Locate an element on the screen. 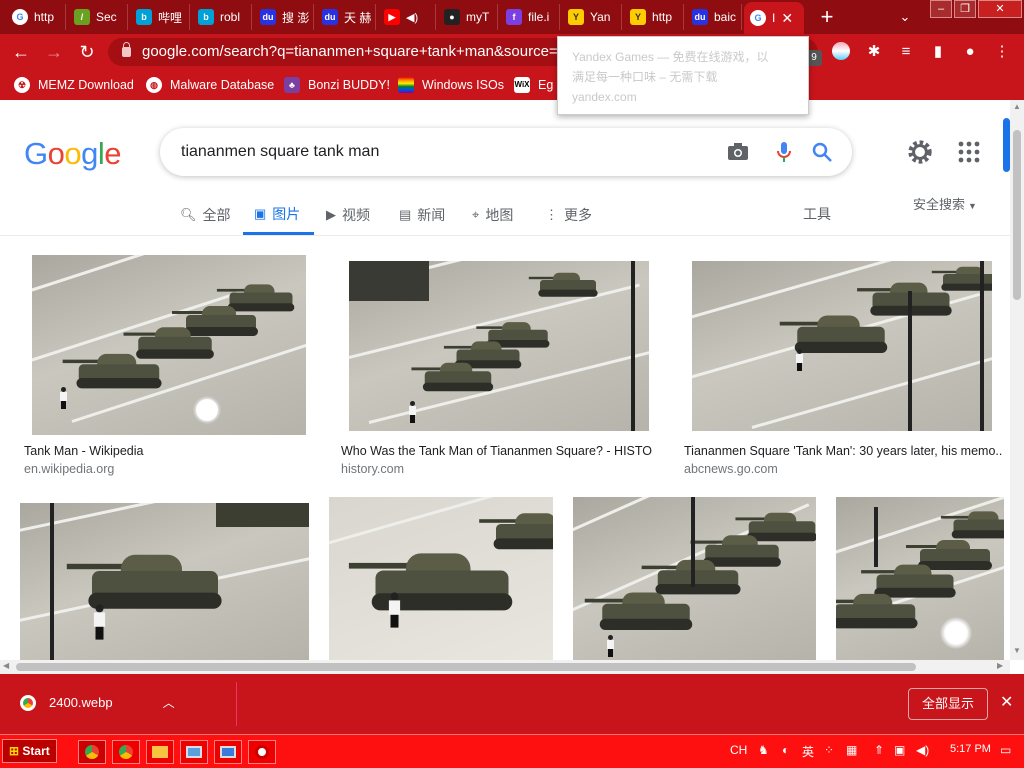  tab-images: ▣ 图片 is located at coordinates (278, 215).